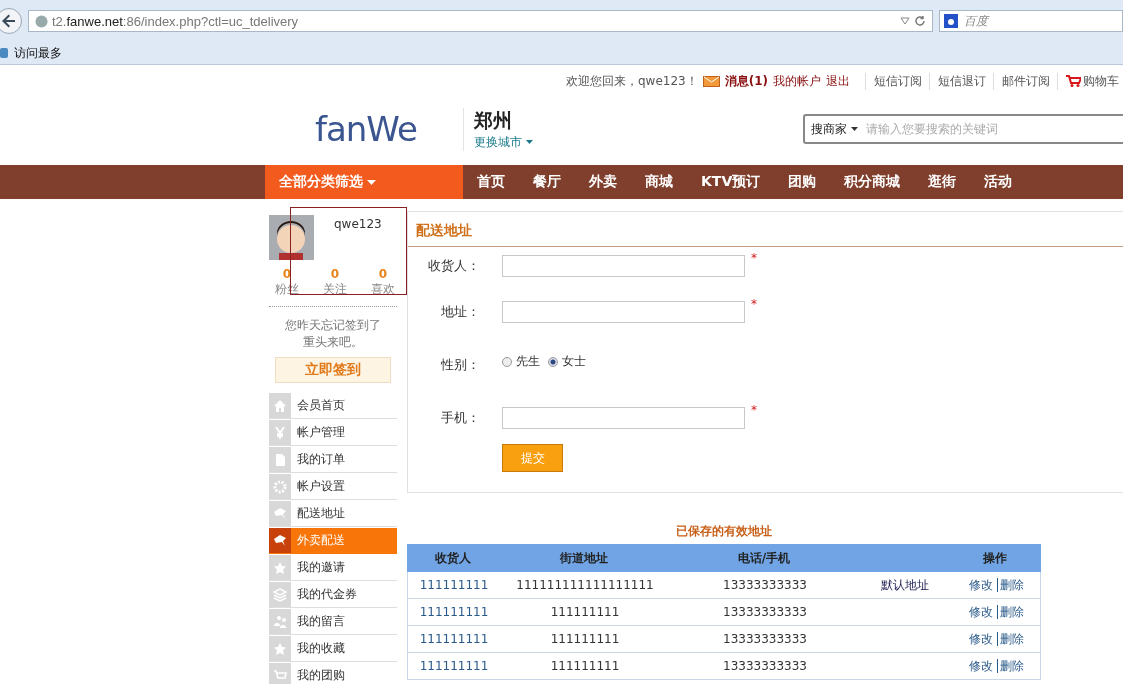 The height and width of the screenshot is (684, 1123). I want to click on nav-link: 外卖, so click(603, 182).